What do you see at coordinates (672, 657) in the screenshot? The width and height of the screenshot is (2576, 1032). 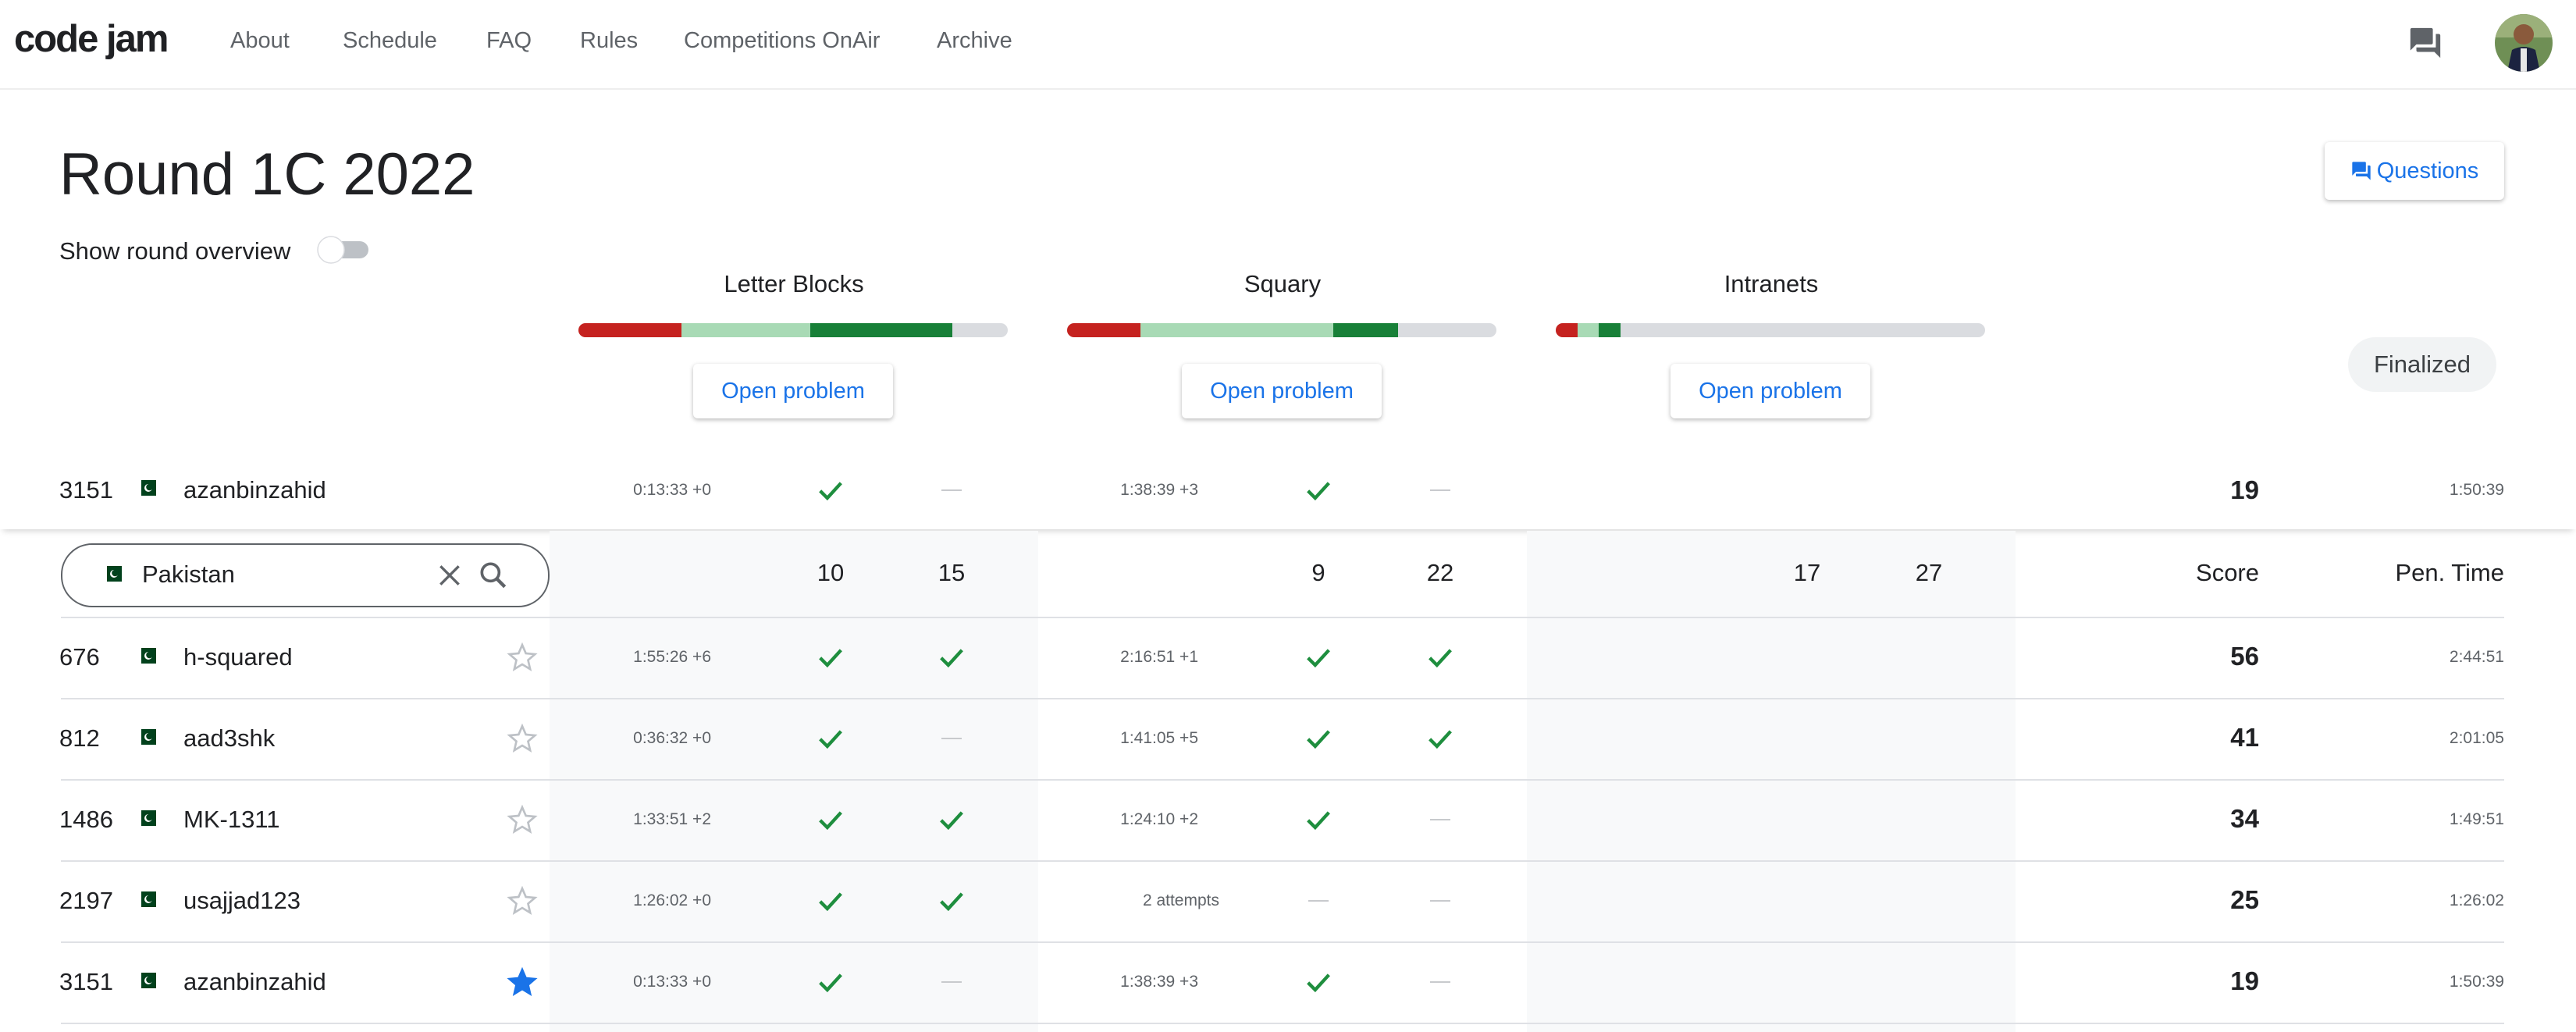 I see `solve-time: 1:55:26 +6` at bounding box center [672, 657].